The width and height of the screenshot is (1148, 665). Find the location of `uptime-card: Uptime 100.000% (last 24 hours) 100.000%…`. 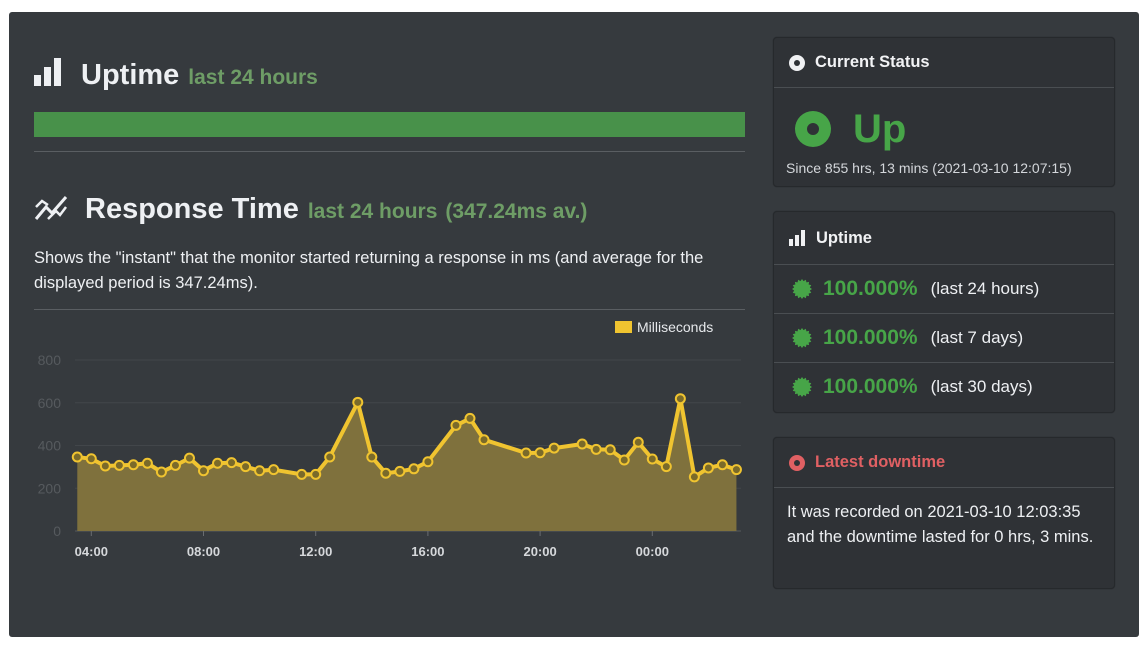

uptime-card: Uptime 100.000% (last 24 hours) 100.000%… is located at coordinates (944, 312).